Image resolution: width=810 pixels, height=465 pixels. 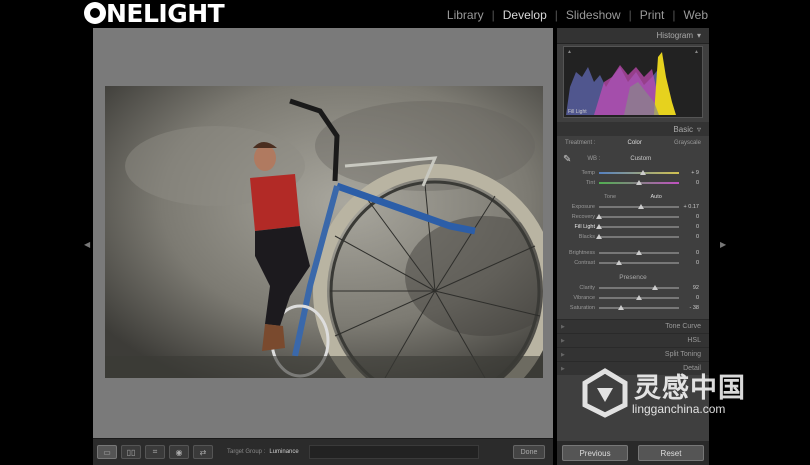 What do you see at coordinates (639, 307) in the screenshot?
I see `saturation-slider` at bounding box center [639, 307].